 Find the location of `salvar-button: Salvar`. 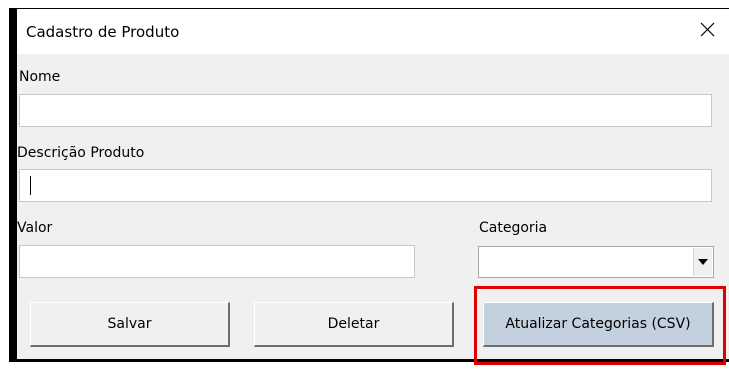

salvar-button: Salvar is located at coordinates (130, 324).